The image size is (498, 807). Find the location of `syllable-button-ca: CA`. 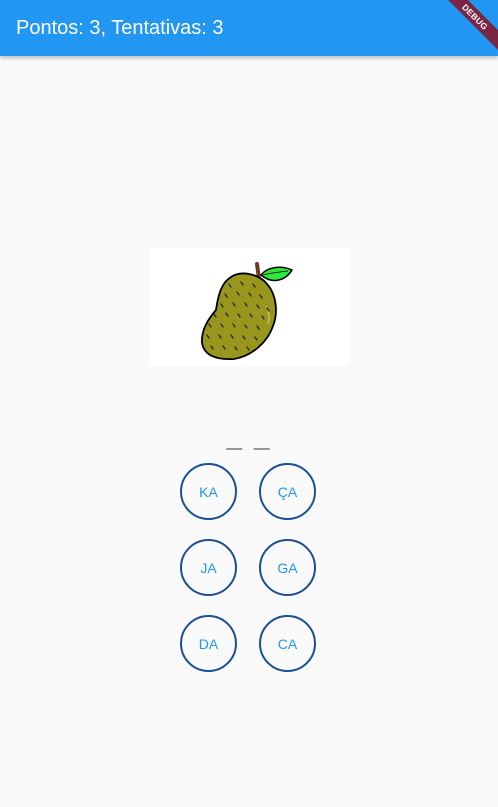

syllable-button-ca: CA is located at coordinates (287, 643).